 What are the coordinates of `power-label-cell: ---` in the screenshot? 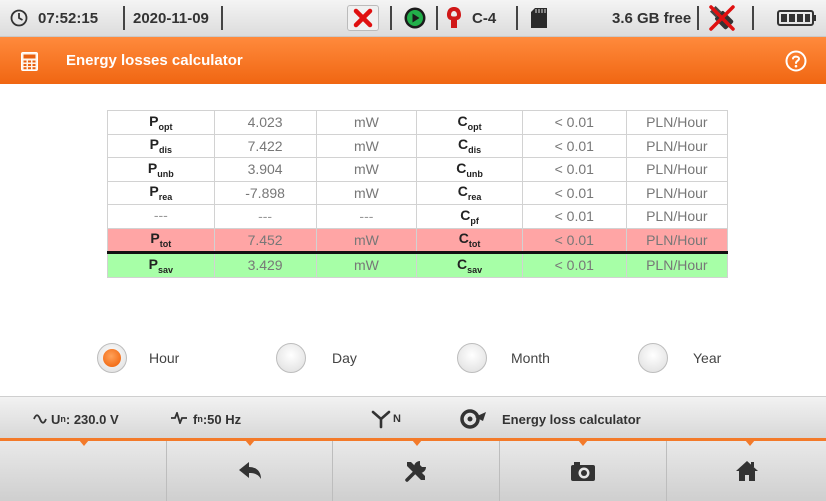 It's located at (161, 216).